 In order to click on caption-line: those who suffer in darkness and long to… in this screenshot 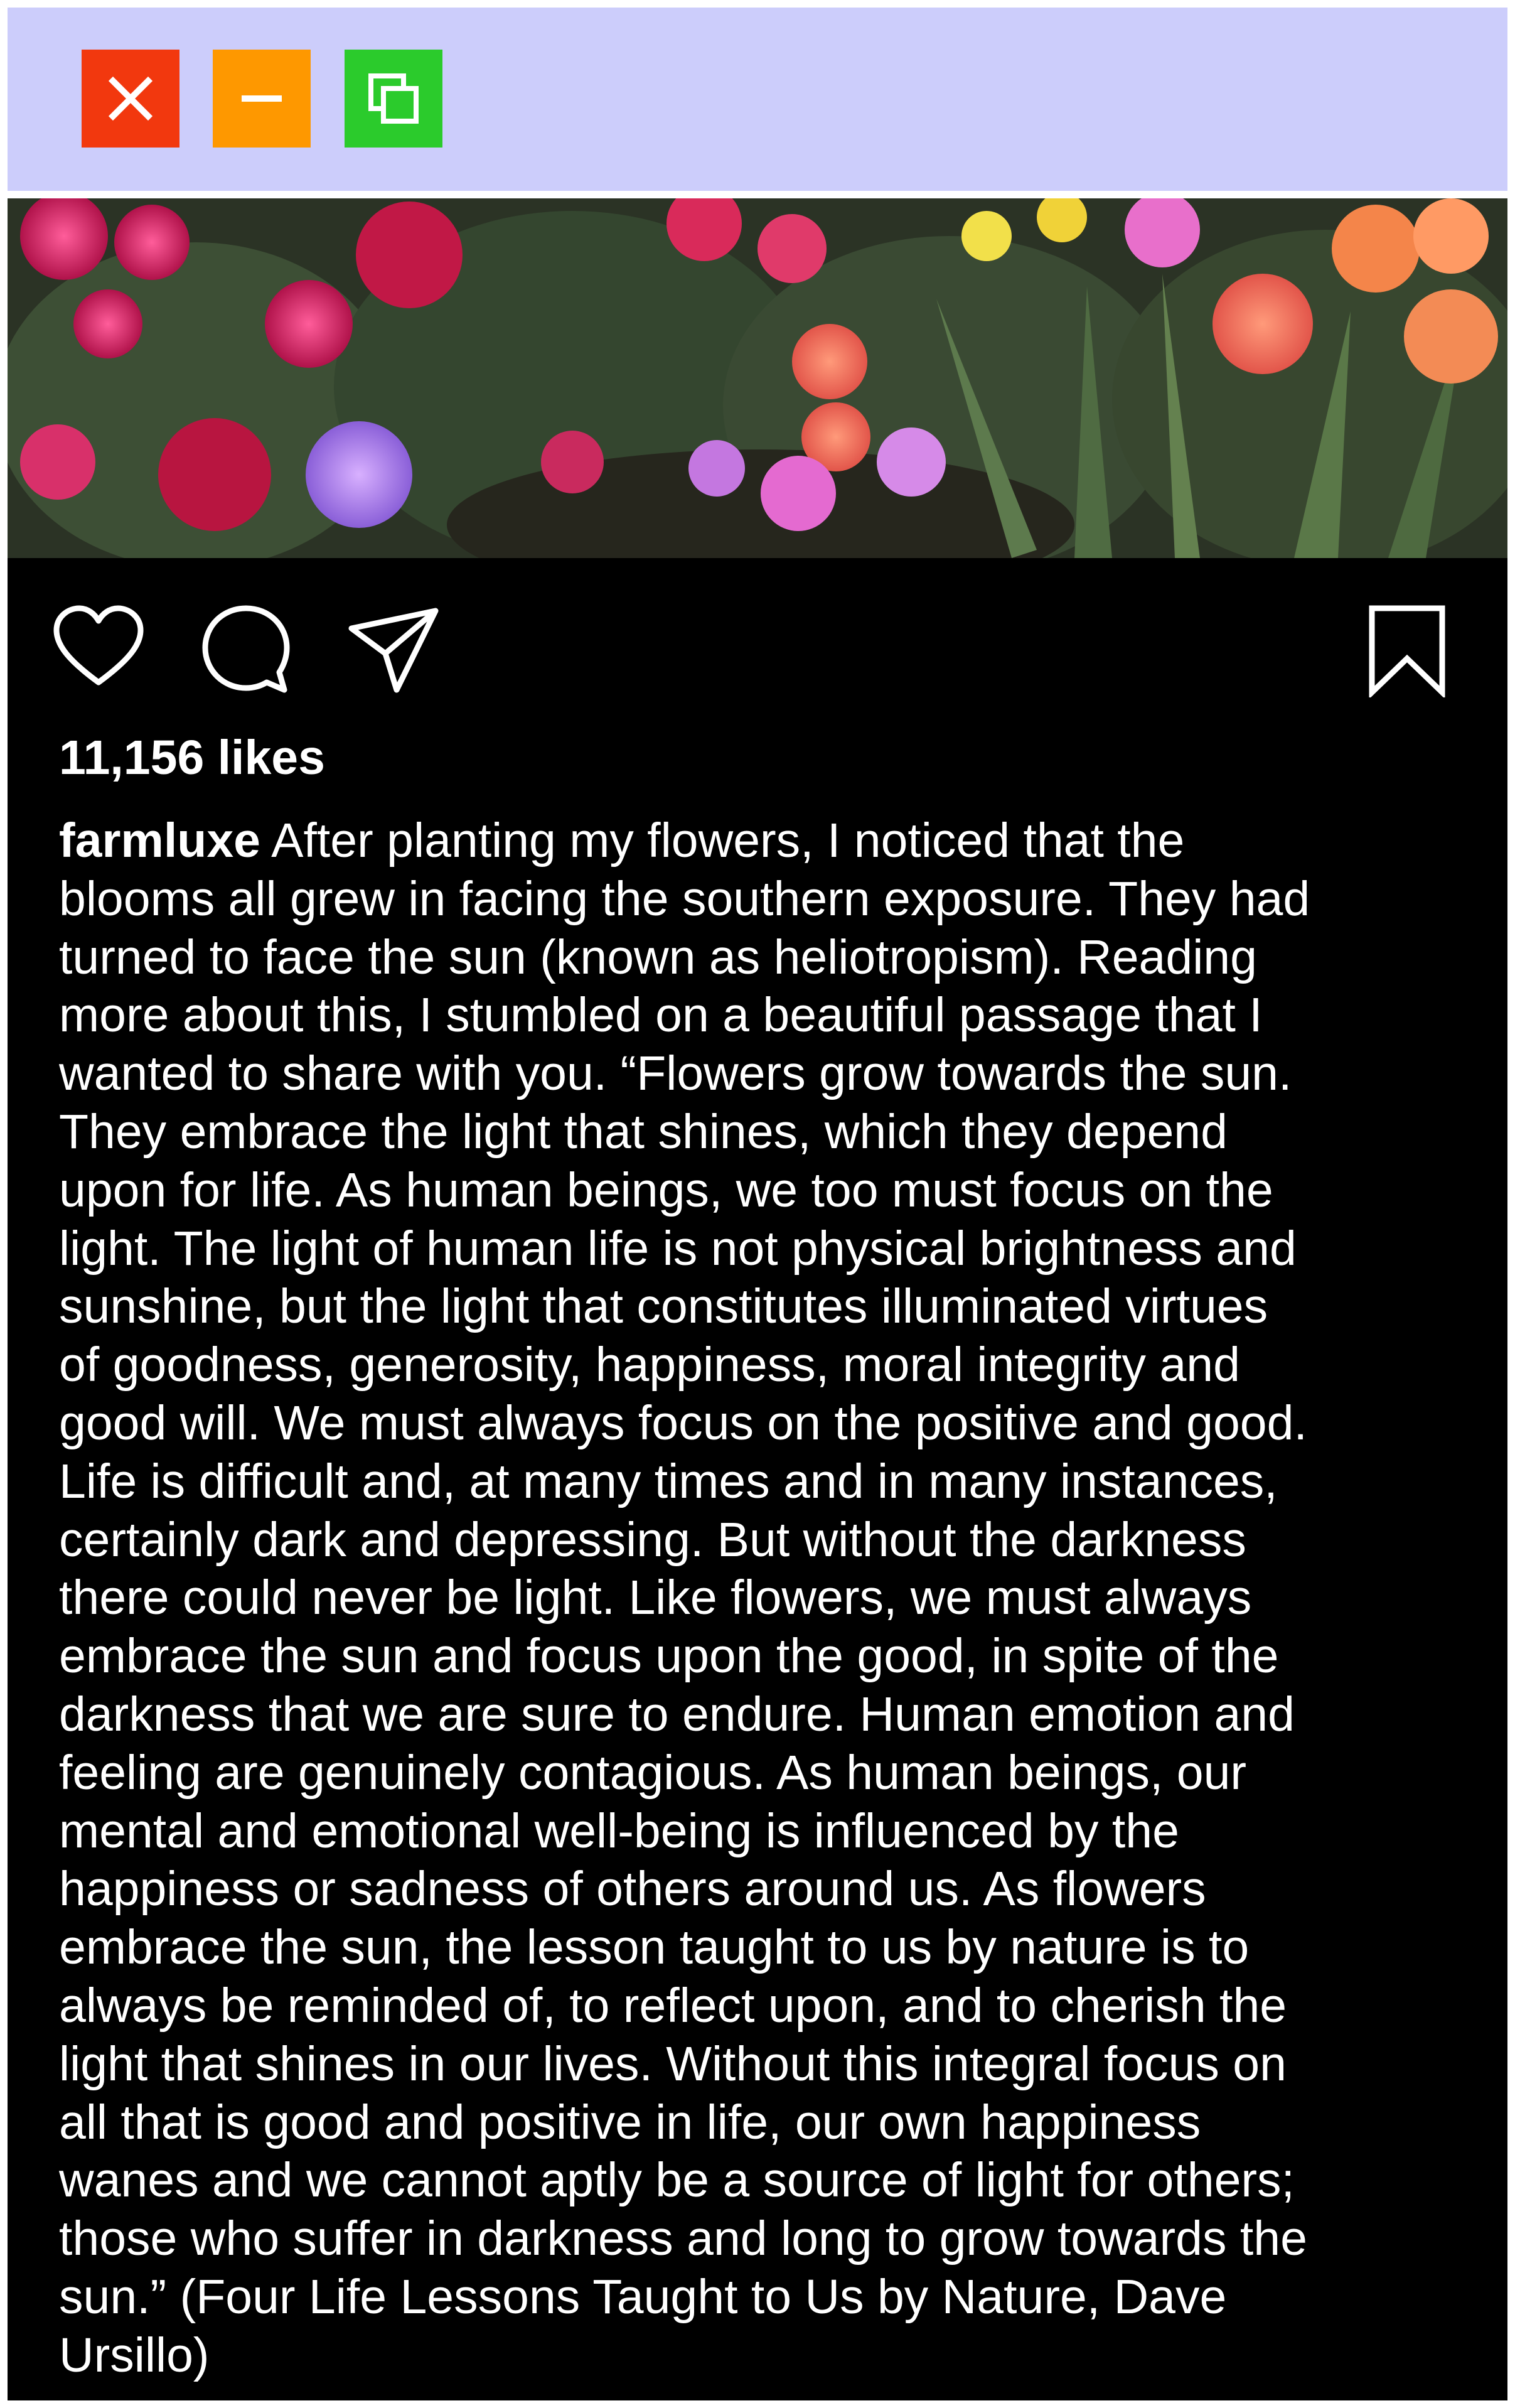, I will do `click(683, 2239)`.